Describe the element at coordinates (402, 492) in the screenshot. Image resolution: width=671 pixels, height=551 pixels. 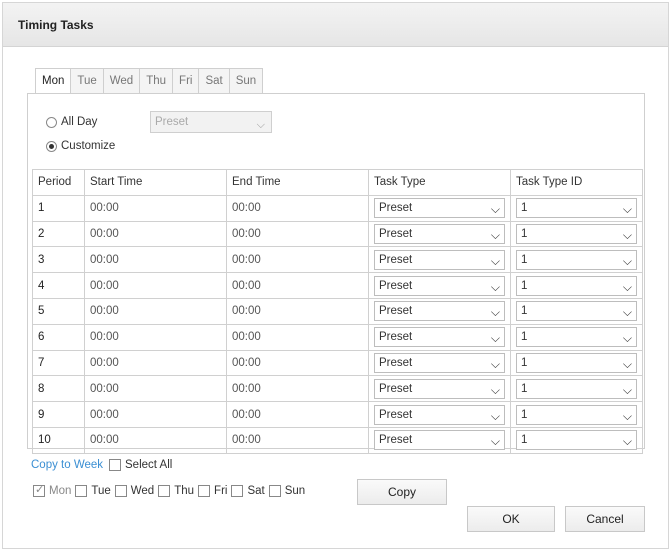
I see `copy-button: Copy` at that location.